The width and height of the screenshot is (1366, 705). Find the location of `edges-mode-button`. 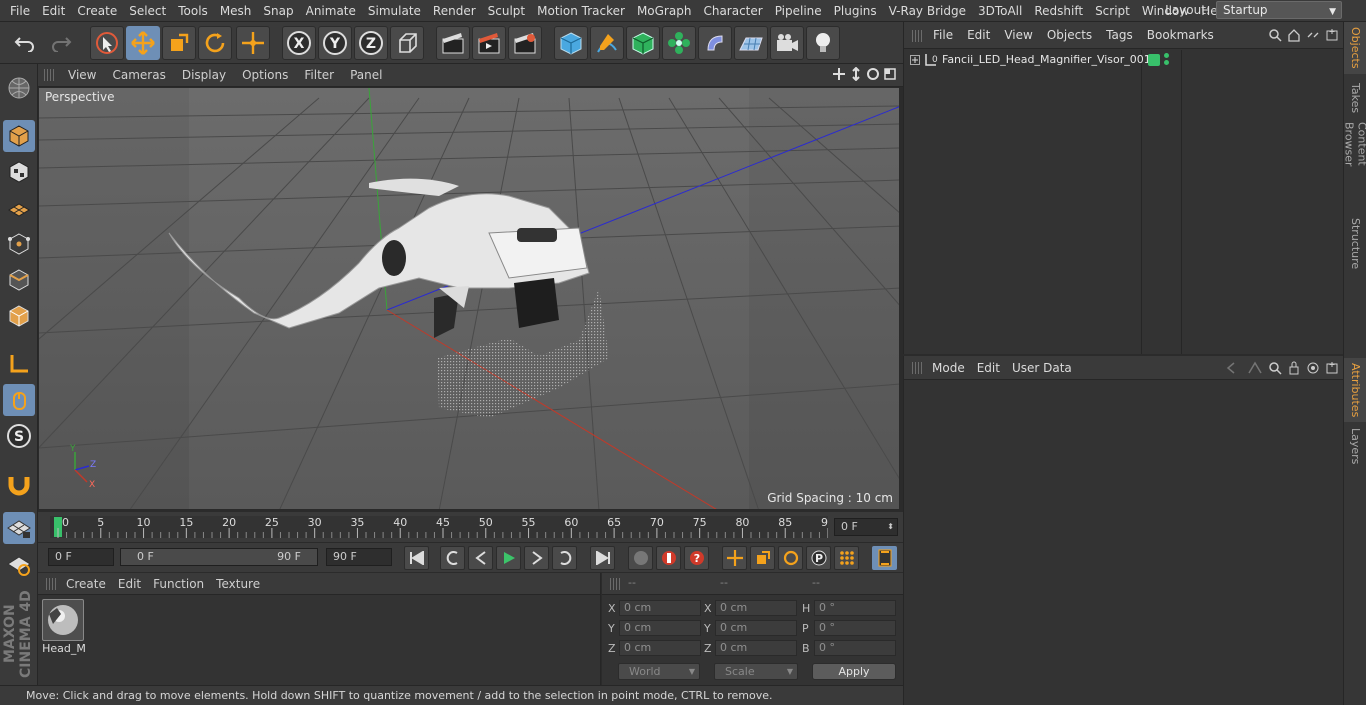

edges-mode-button is located at coordinates (19, 280).